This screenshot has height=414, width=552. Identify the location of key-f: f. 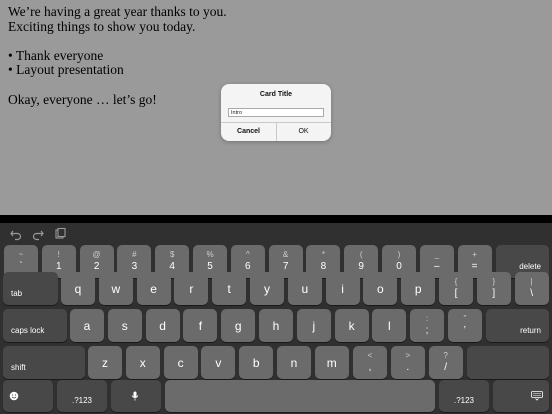
(200, 325).